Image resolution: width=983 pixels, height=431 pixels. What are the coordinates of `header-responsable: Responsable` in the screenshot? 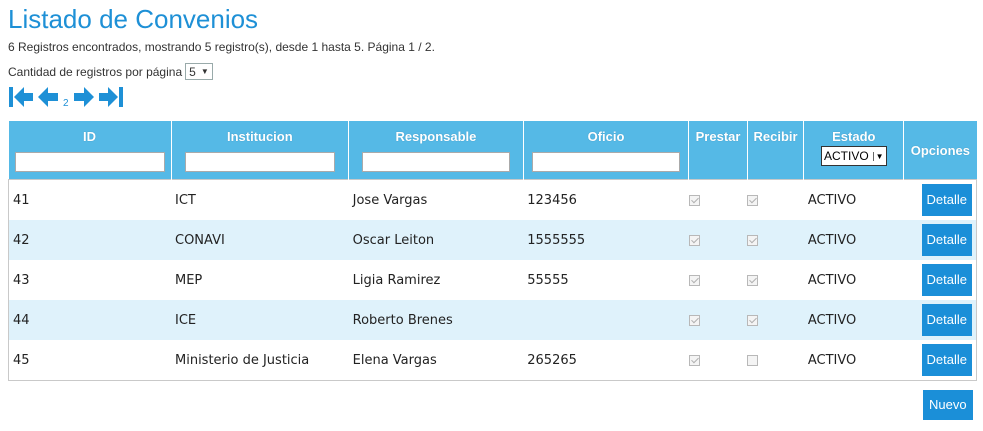 It's located at (436, 150).